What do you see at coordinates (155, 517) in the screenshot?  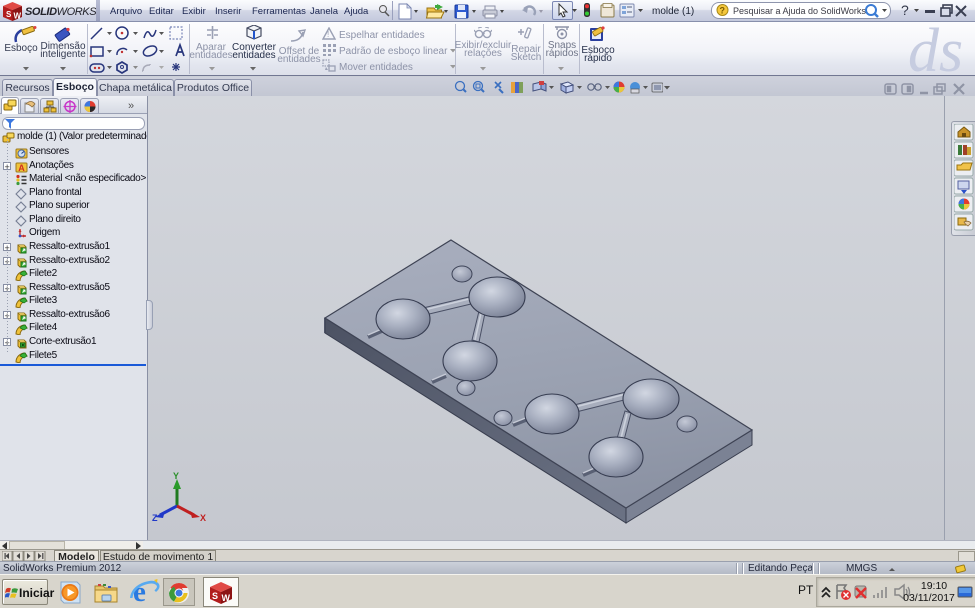 I see `svg-text: Z` at bounding box center [155, 517].